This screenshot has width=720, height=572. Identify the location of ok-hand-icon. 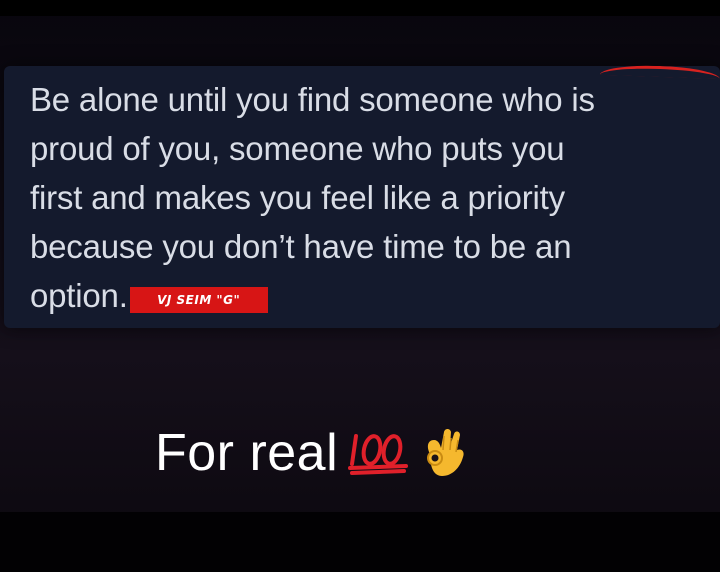
(443, 453).